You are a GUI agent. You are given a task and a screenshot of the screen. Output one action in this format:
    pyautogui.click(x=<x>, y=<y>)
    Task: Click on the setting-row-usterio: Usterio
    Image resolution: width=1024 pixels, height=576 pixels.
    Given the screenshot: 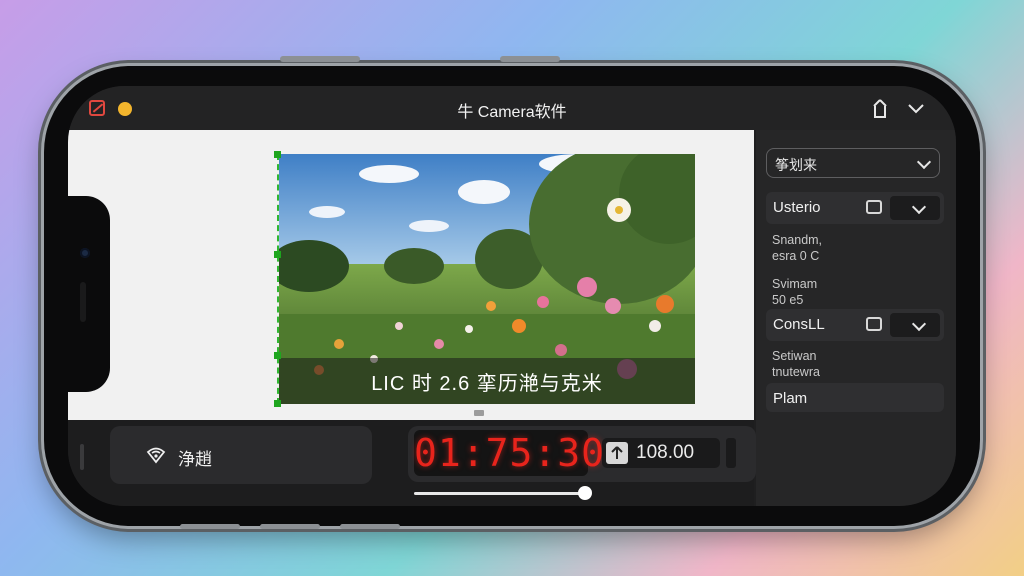 What is the action you would take?
    pyautogui.click(x=855, y=208)
    